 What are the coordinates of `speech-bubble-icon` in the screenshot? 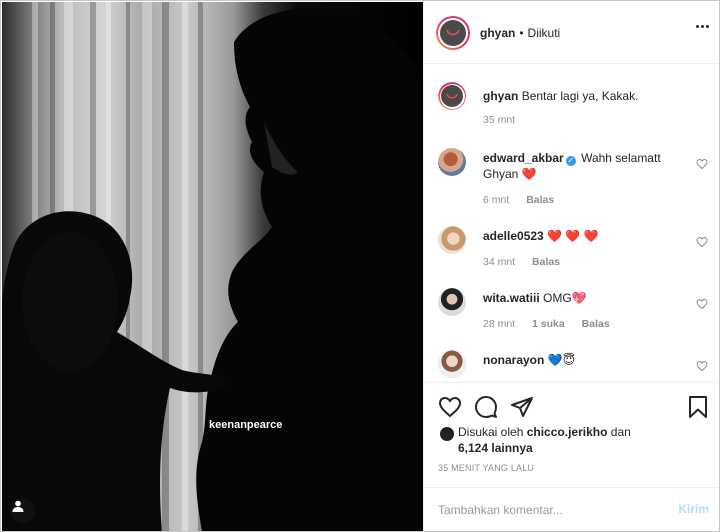 It's located at (486, 407).